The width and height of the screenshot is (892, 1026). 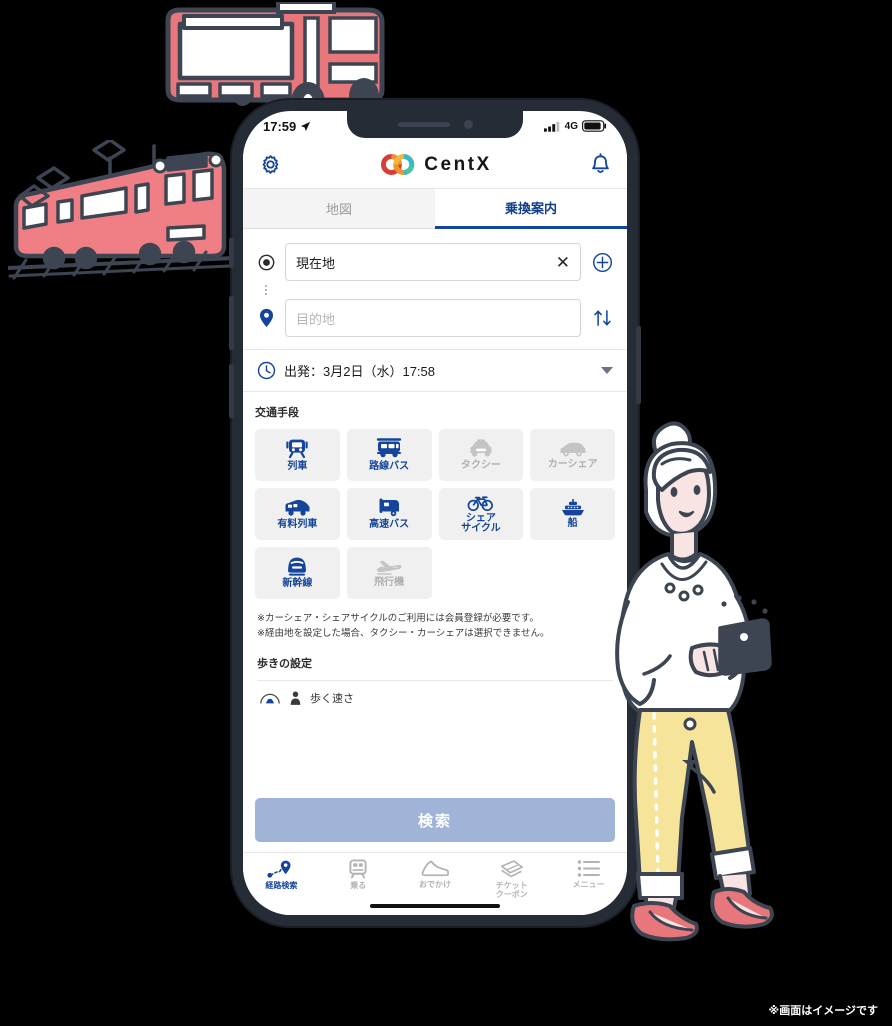 What do you see at coordinates (277, 413) in the screenshot?
I see `transport-modes-title: 交通手段` at bounding box center [277, 413].